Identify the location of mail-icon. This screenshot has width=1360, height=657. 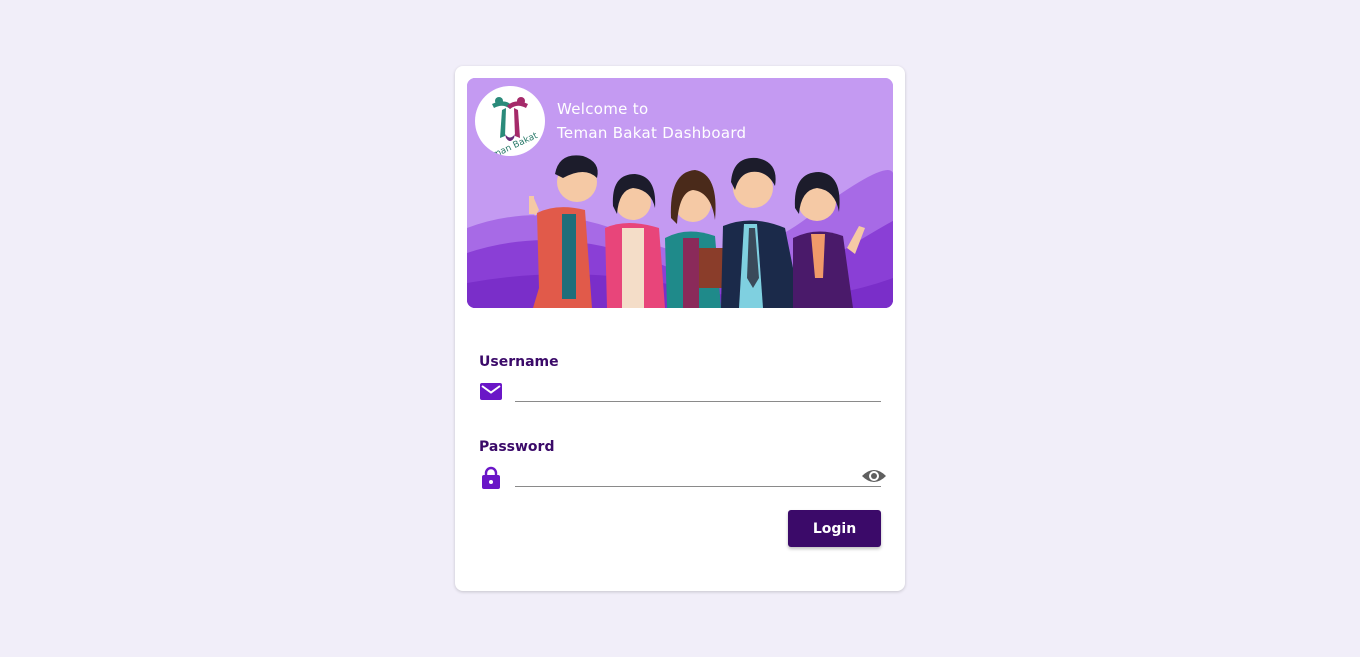
(491, 393).